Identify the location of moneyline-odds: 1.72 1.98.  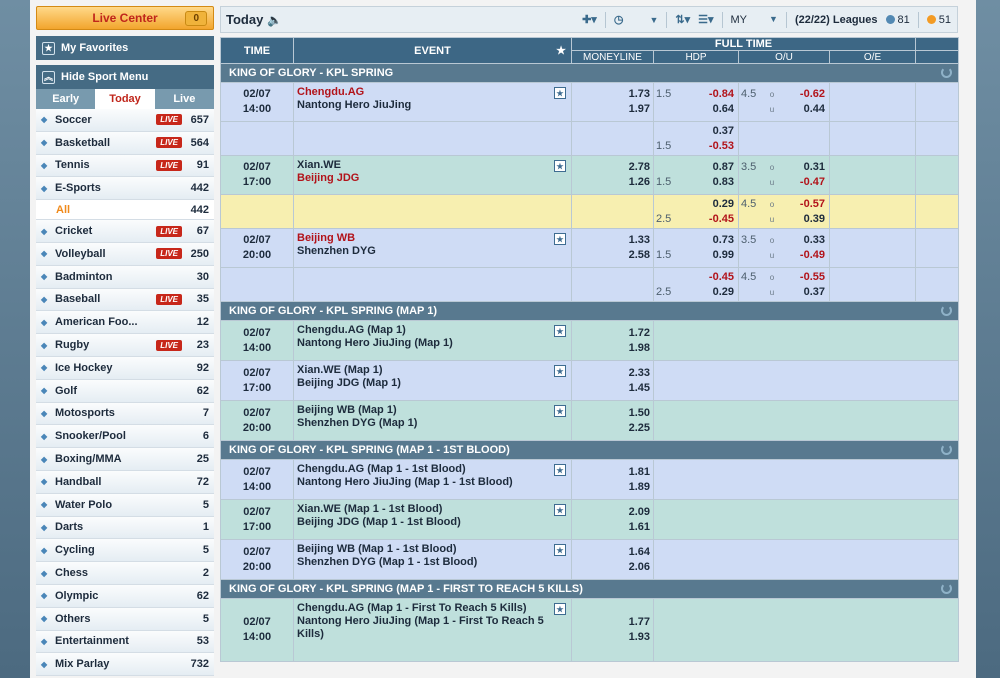
(612, 340).